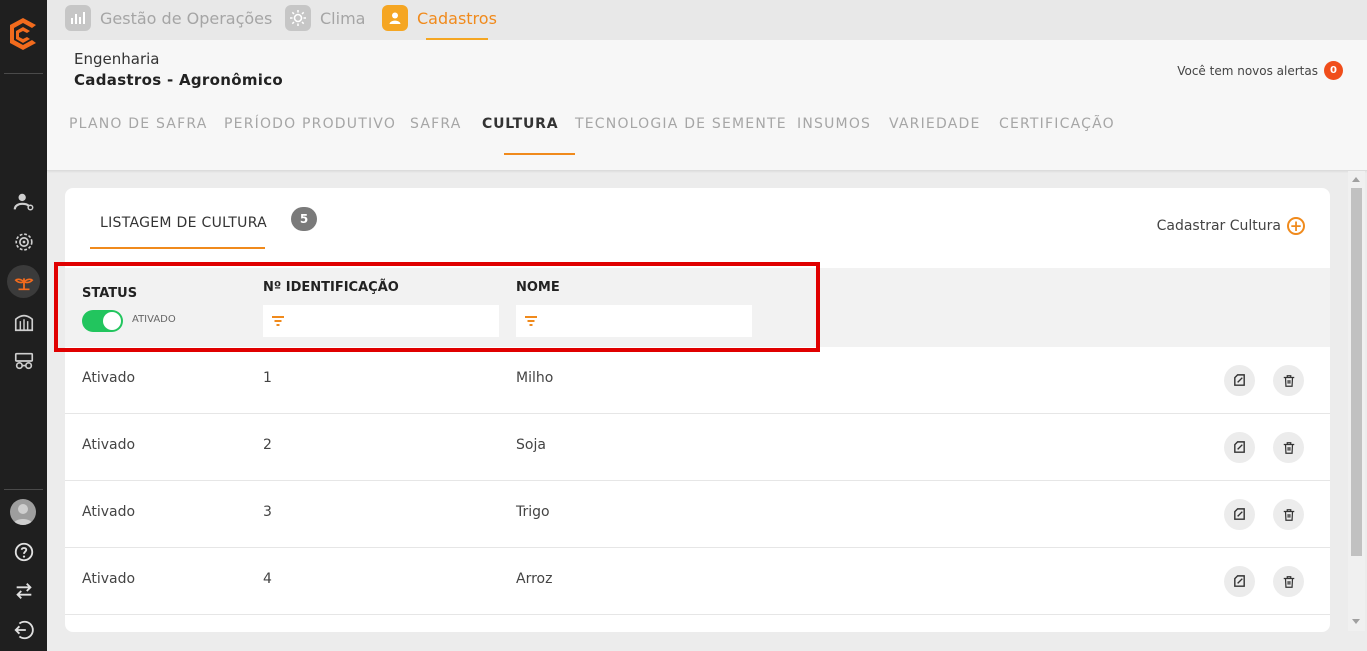 The height and width of the screenshot is (651, 1367). Describe the element at coordinates (531, 445) in the screenshot. I see `name-cell: Soja` at that location.